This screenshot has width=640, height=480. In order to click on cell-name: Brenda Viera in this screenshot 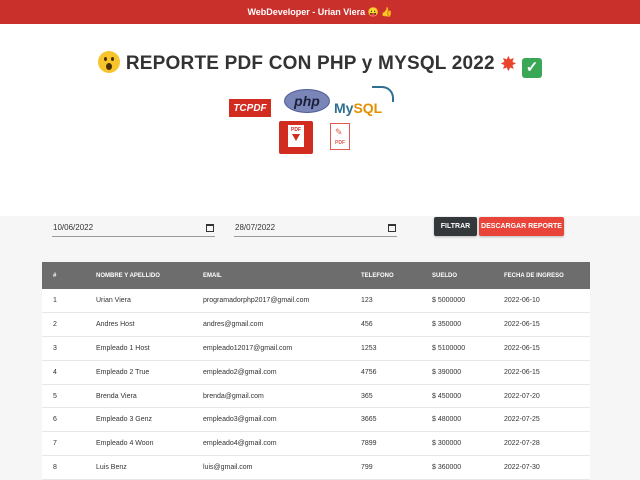, I will do `click(116, 396)`.